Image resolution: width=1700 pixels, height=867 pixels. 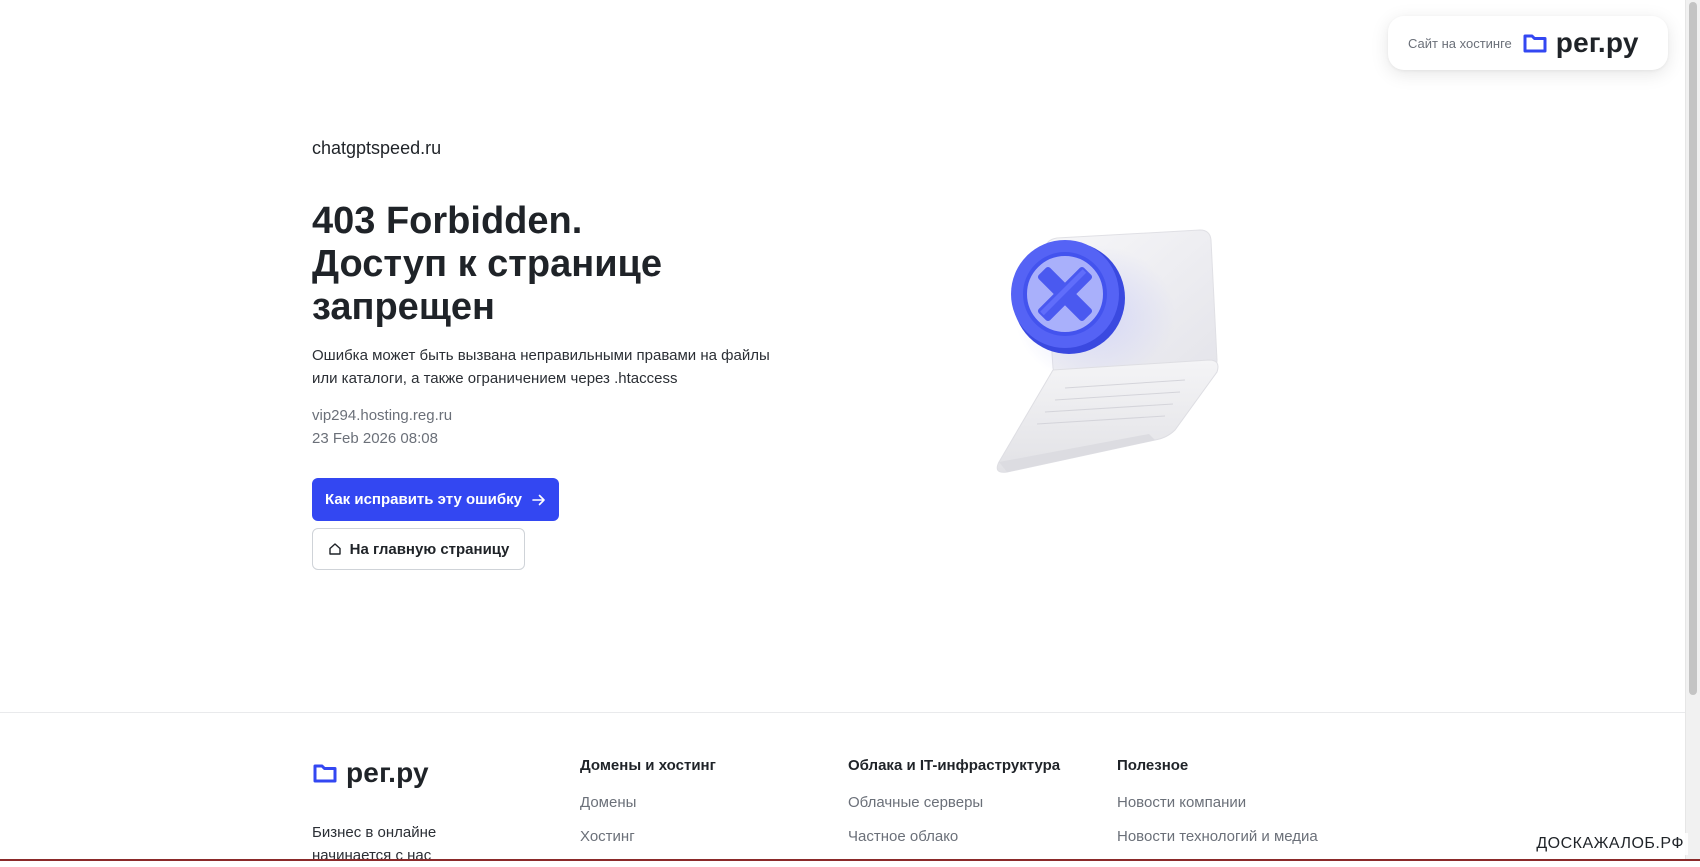 What do you see at coordinates (334, 549) in the screenshot?
I see `home-icon` at bounding box center [334, 549].